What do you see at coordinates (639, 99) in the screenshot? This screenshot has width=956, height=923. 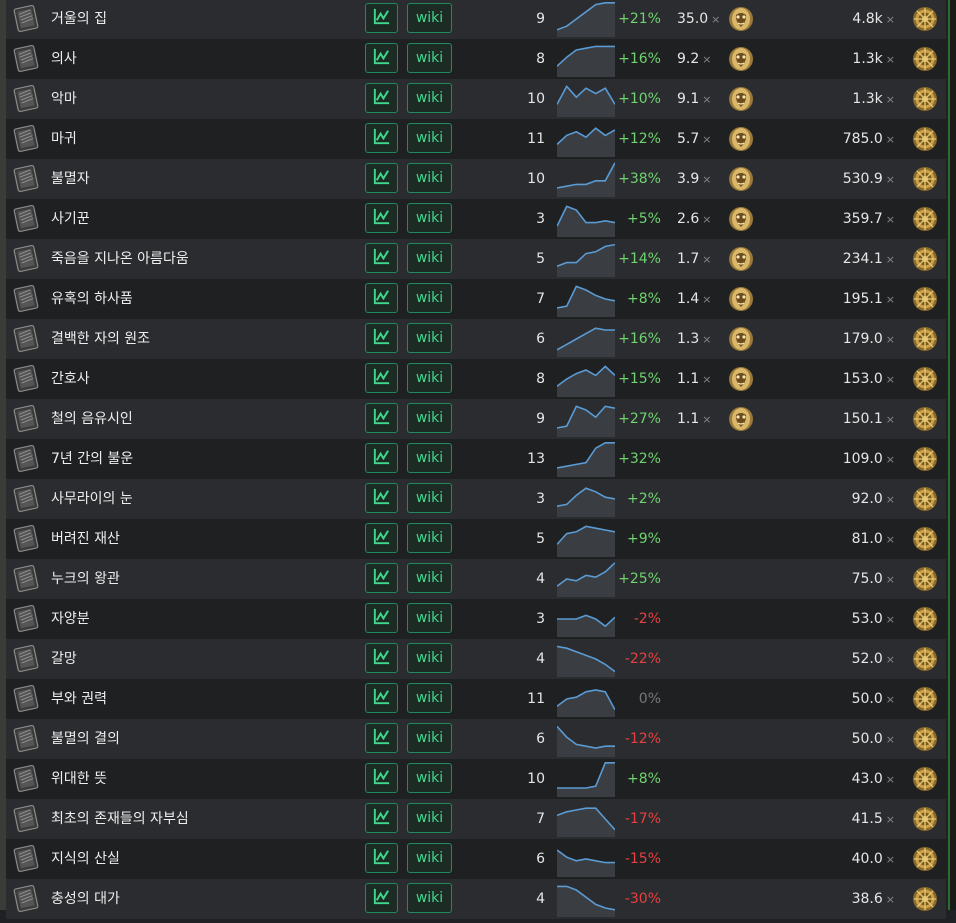 I see `price-change: +10%` at bounding box center [639, 99].